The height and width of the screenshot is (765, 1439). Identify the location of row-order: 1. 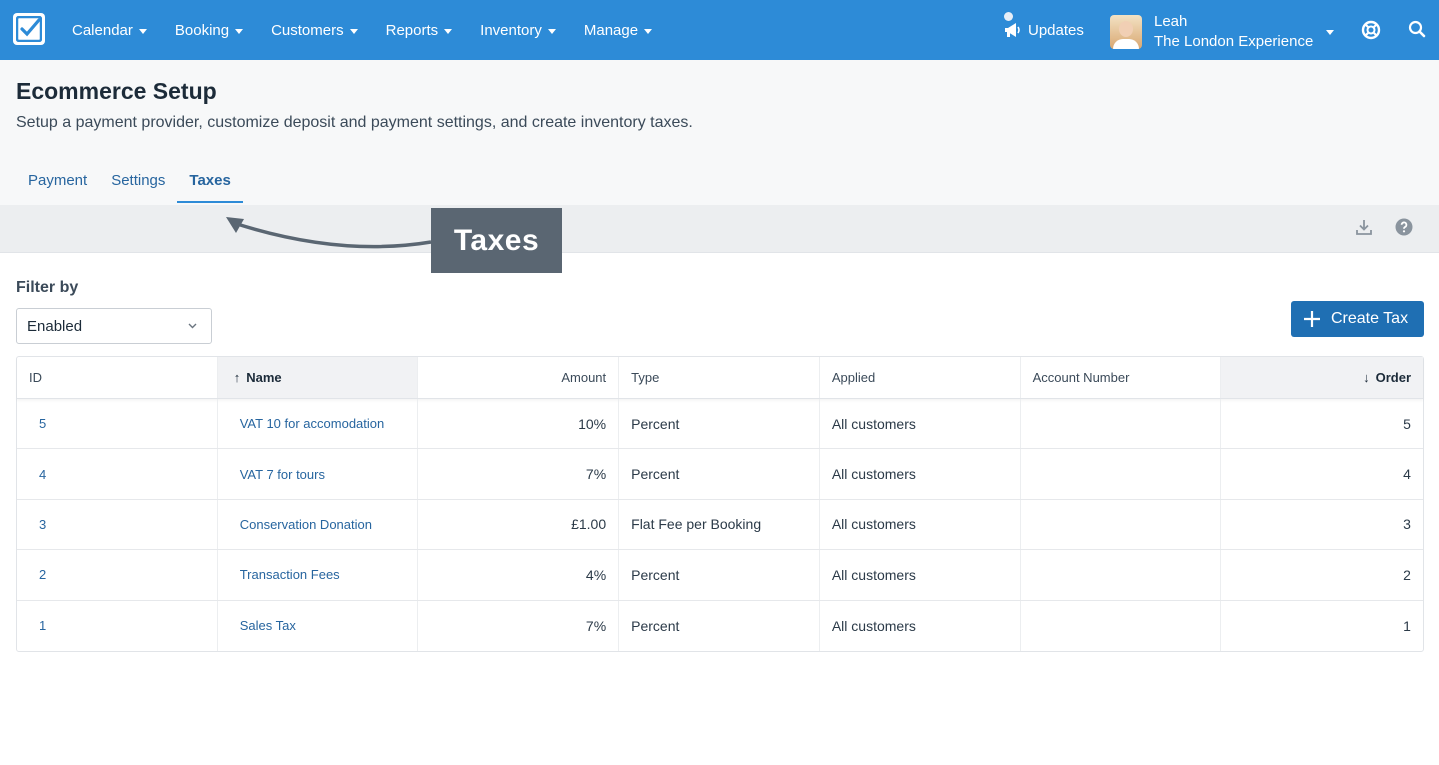
(1407, 625).